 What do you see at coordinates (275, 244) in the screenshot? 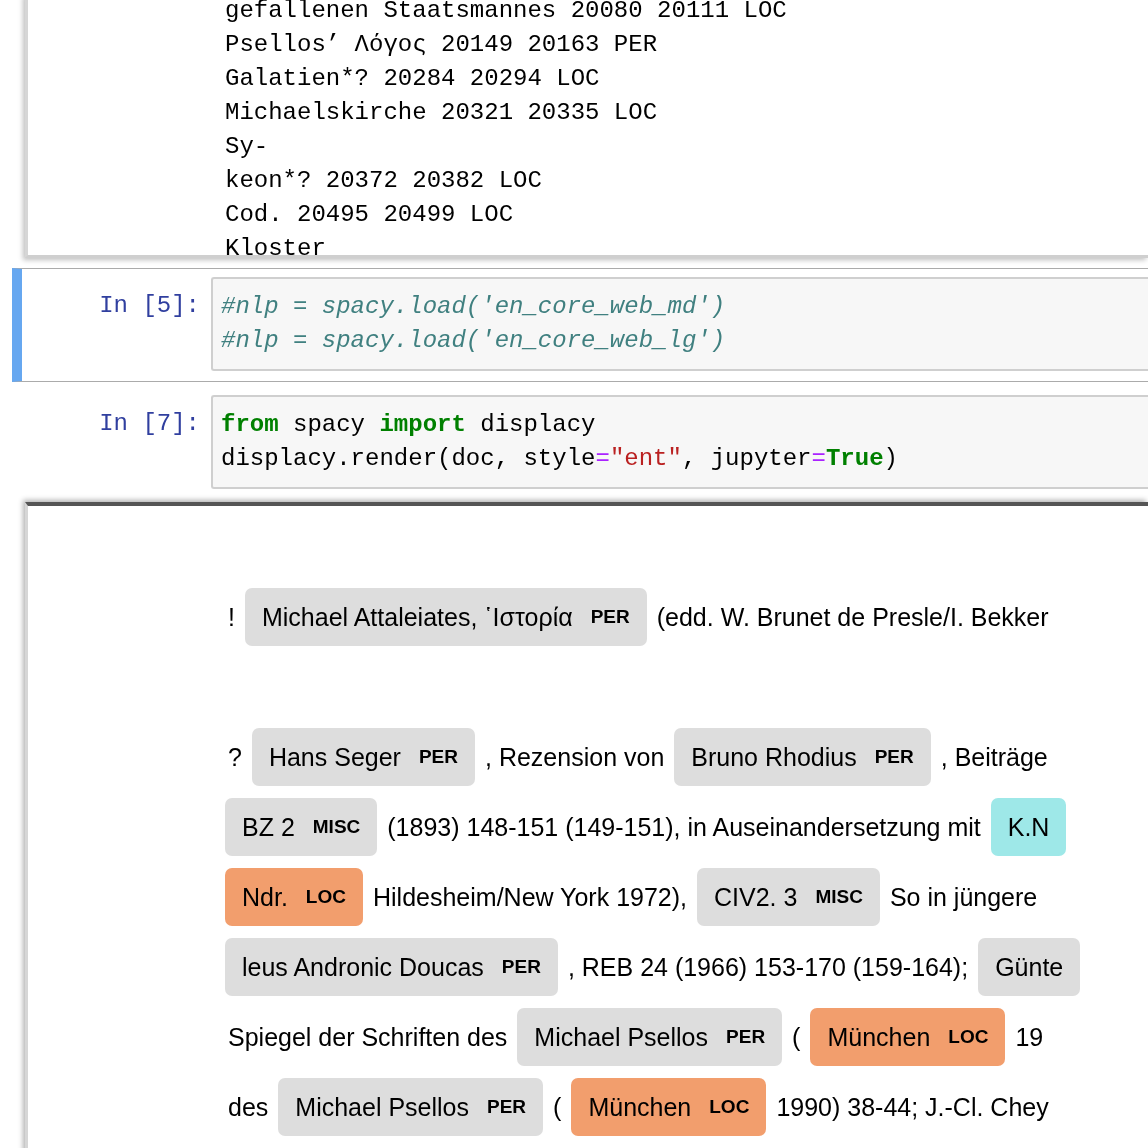
I see `output-line: Kloster` at bounding box center [275, 244].